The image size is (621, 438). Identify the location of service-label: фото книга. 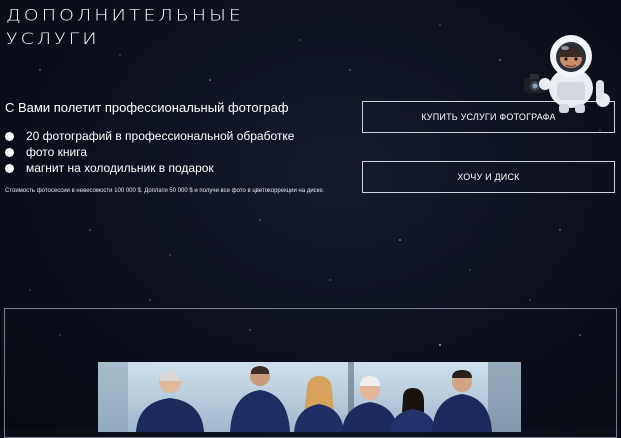
(57, 152).